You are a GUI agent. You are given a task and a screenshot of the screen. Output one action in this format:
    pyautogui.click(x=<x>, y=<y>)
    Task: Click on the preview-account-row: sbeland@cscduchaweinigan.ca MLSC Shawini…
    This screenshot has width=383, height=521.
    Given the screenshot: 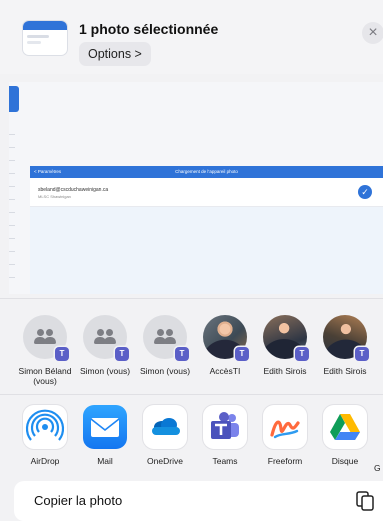 What is the action you would take?
    pyautogui.click(x=206, y=192)
    